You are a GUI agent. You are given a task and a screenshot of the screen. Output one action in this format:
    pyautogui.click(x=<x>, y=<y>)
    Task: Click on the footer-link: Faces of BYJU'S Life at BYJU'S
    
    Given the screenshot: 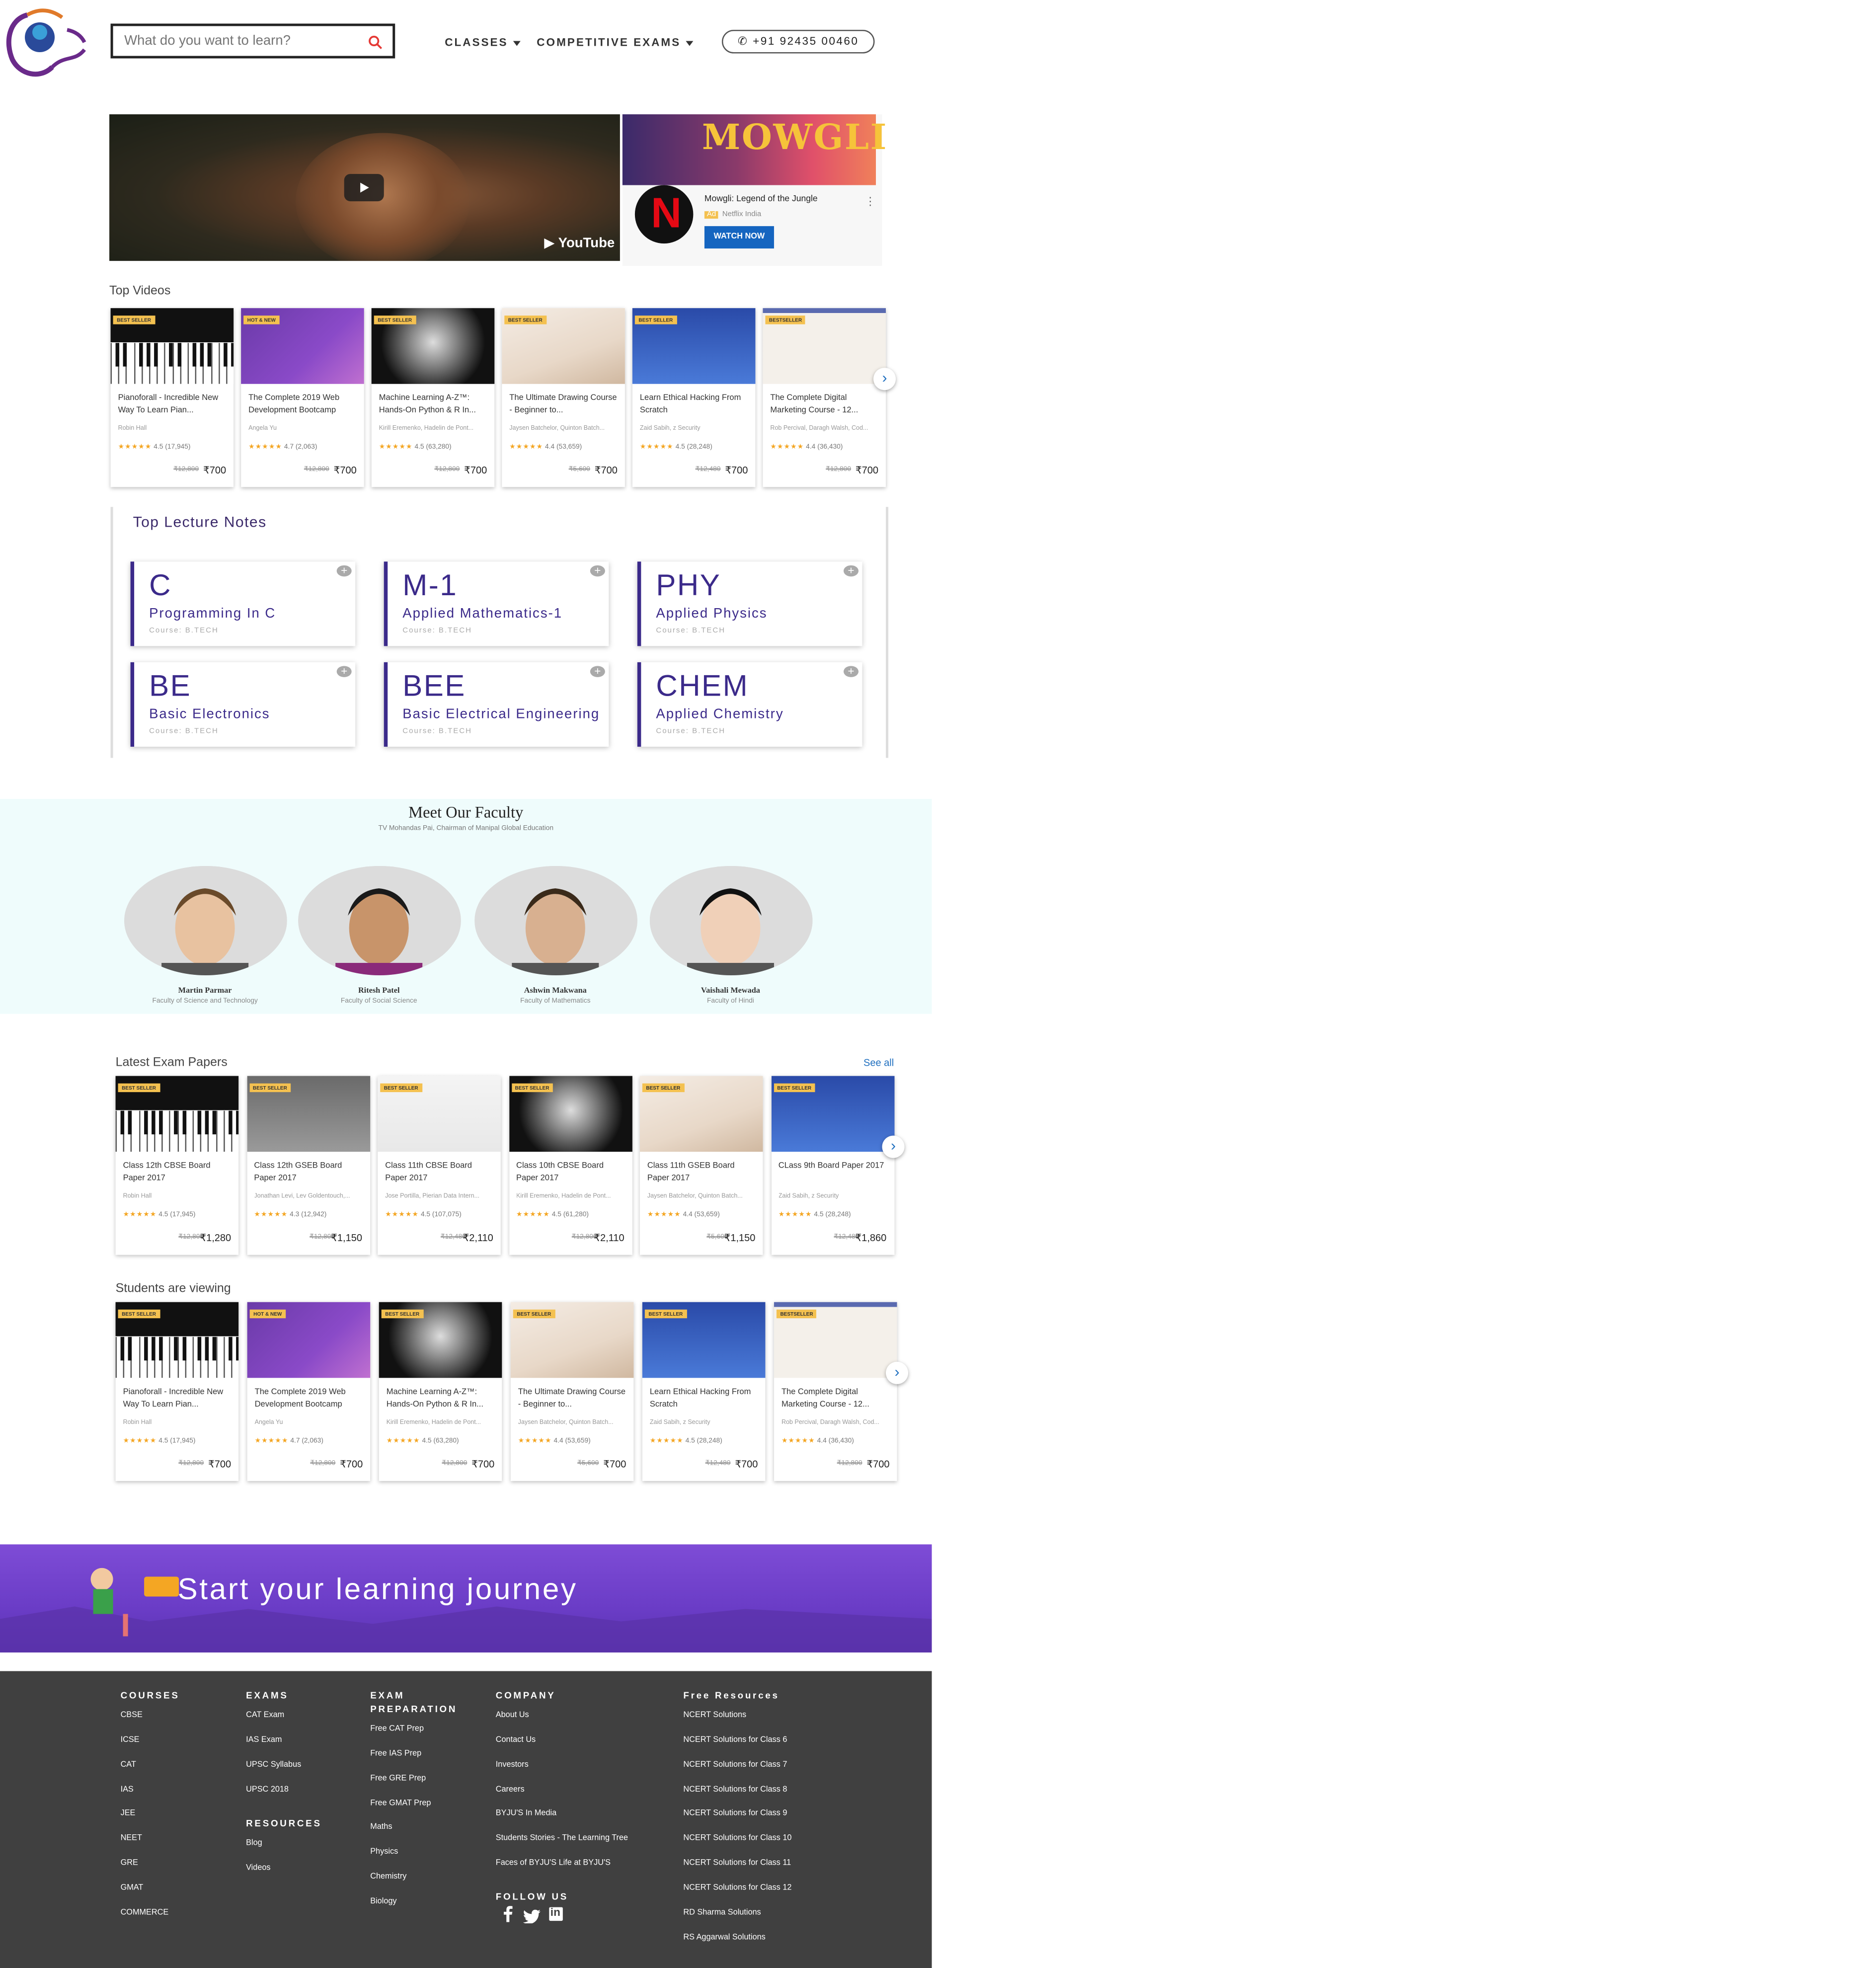 What is the action you would take?
    pyautogui.click(x=553, y=1863)
    